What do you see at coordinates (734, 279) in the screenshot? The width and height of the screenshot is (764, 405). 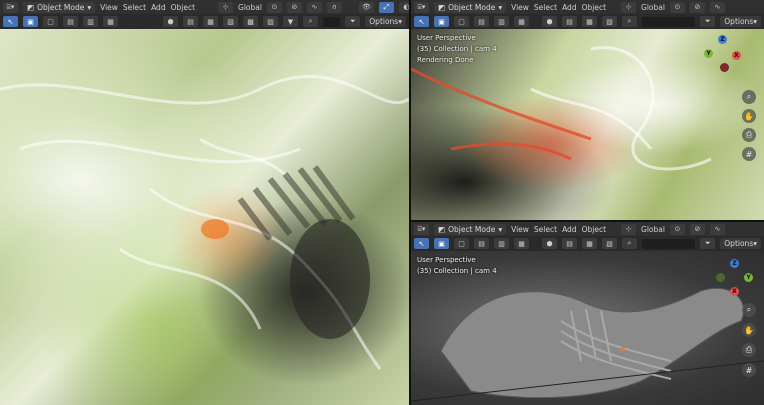 I see `navigation-gizmo: Z Y X` at bounding box center [734, 279].